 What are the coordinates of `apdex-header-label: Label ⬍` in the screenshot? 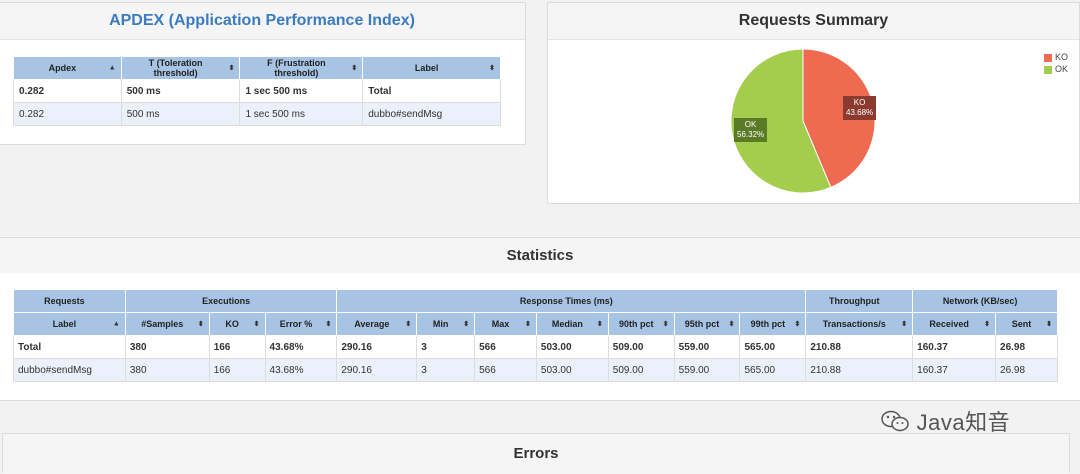 It's located at (431, 68).